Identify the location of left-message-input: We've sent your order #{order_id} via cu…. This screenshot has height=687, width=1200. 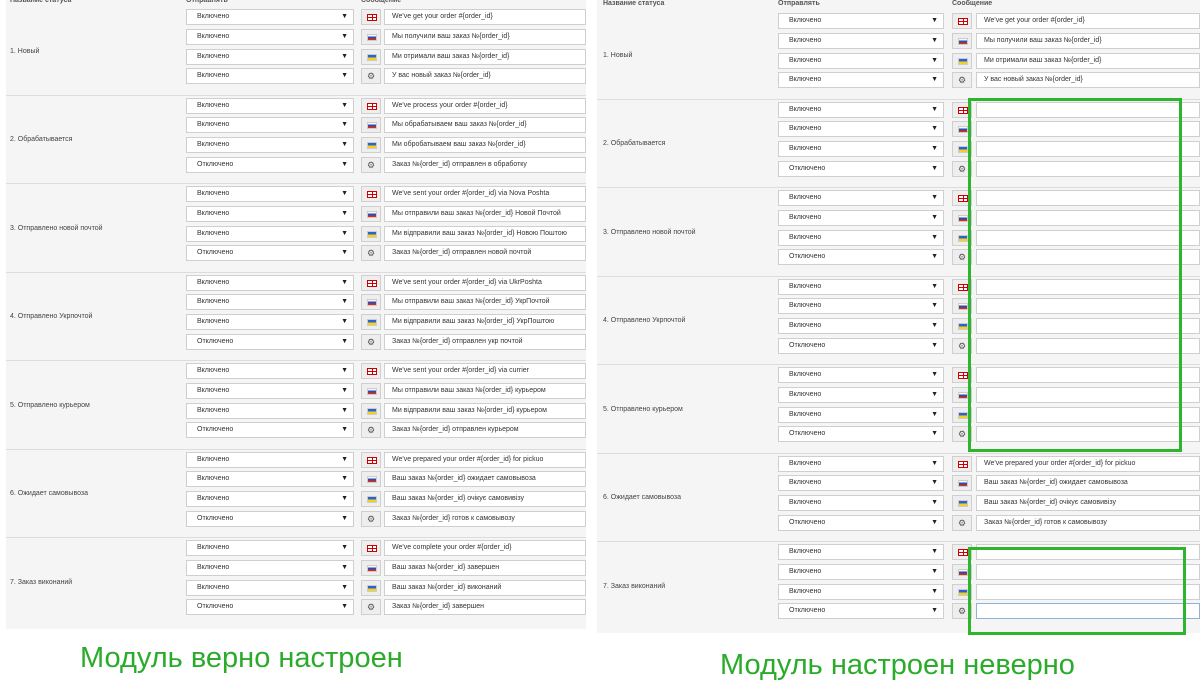
(485, 371).